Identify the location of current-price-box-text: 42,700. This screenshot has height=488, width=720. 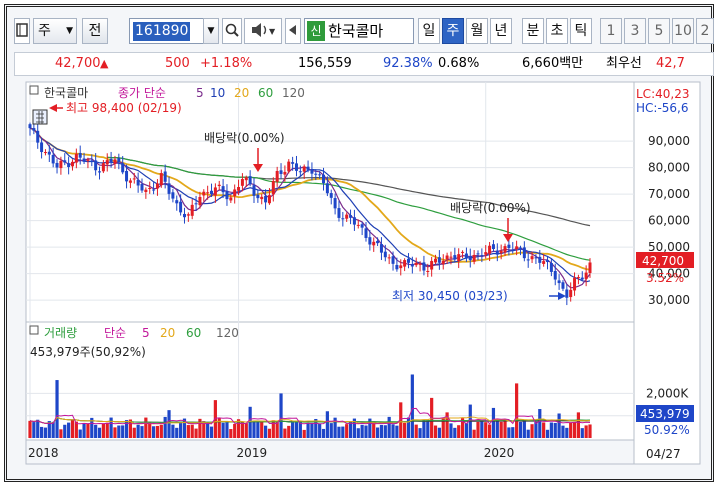
(663, 261).